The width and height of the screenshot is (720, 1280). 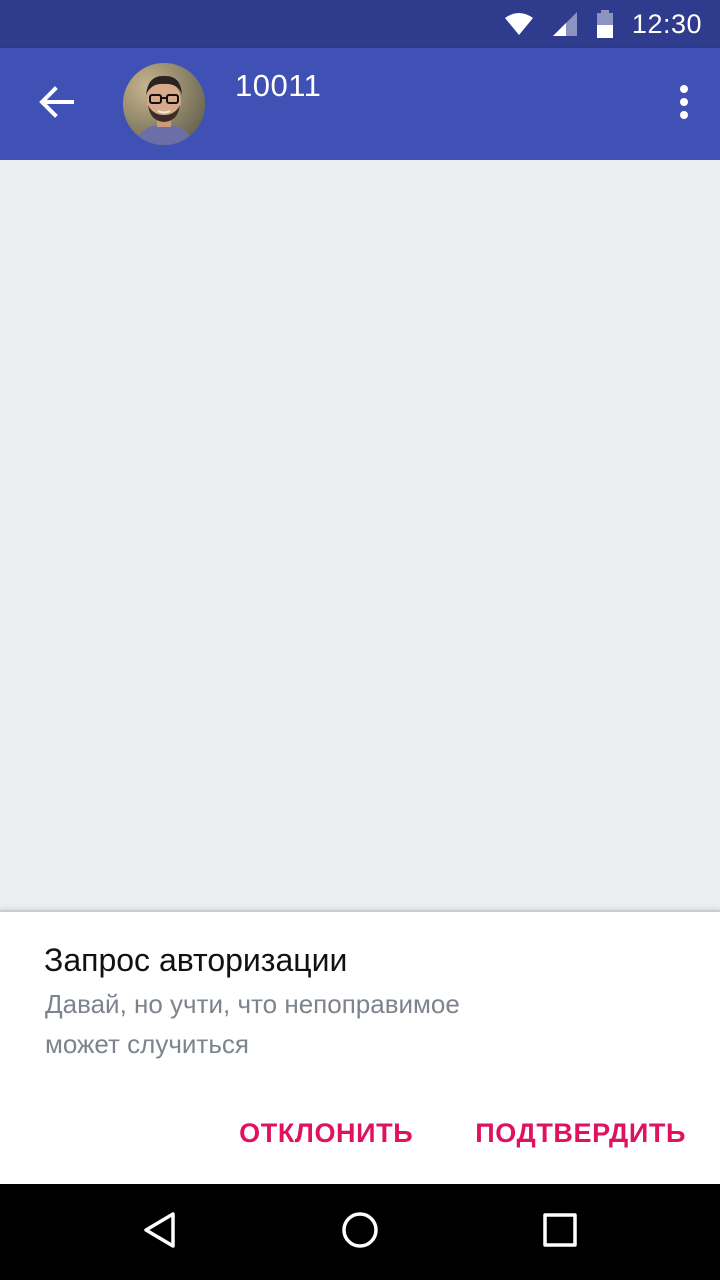 I want to click on back-button, so click(x=56, y=104).